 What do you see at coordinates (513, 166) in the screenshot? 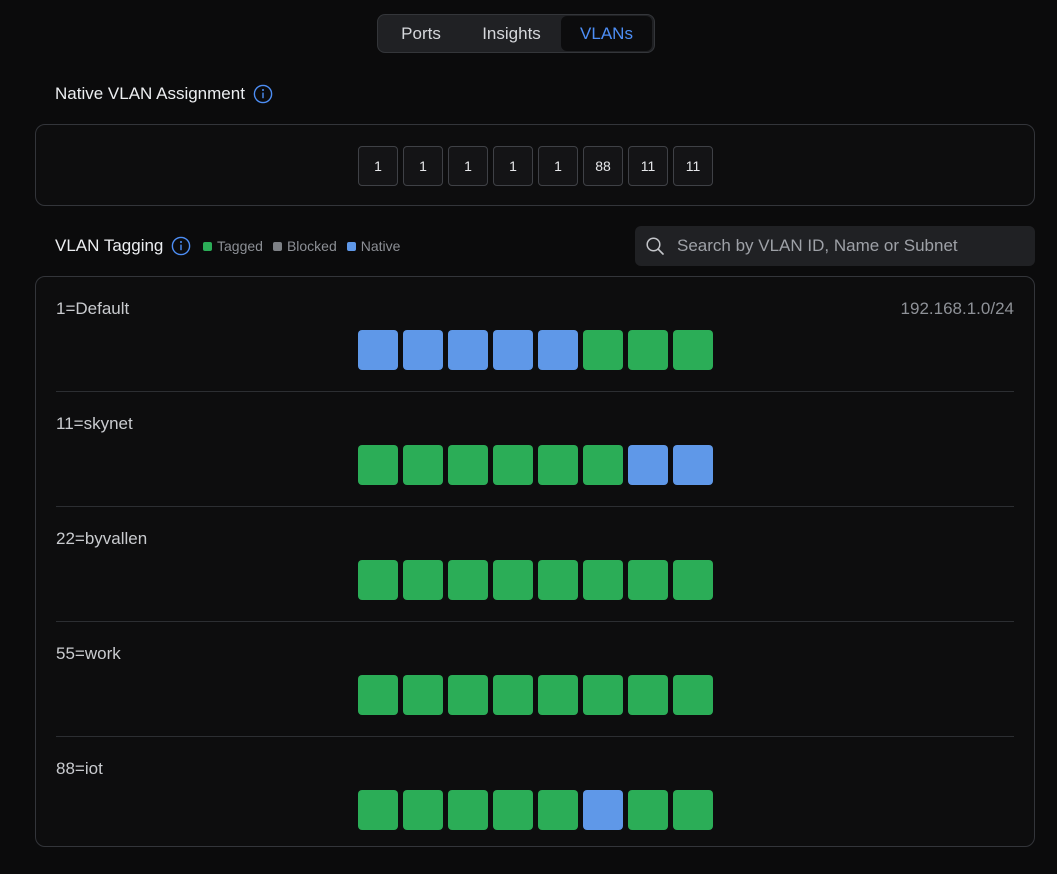
I see `native-port-4: 1` at bounding box center [513, 166].